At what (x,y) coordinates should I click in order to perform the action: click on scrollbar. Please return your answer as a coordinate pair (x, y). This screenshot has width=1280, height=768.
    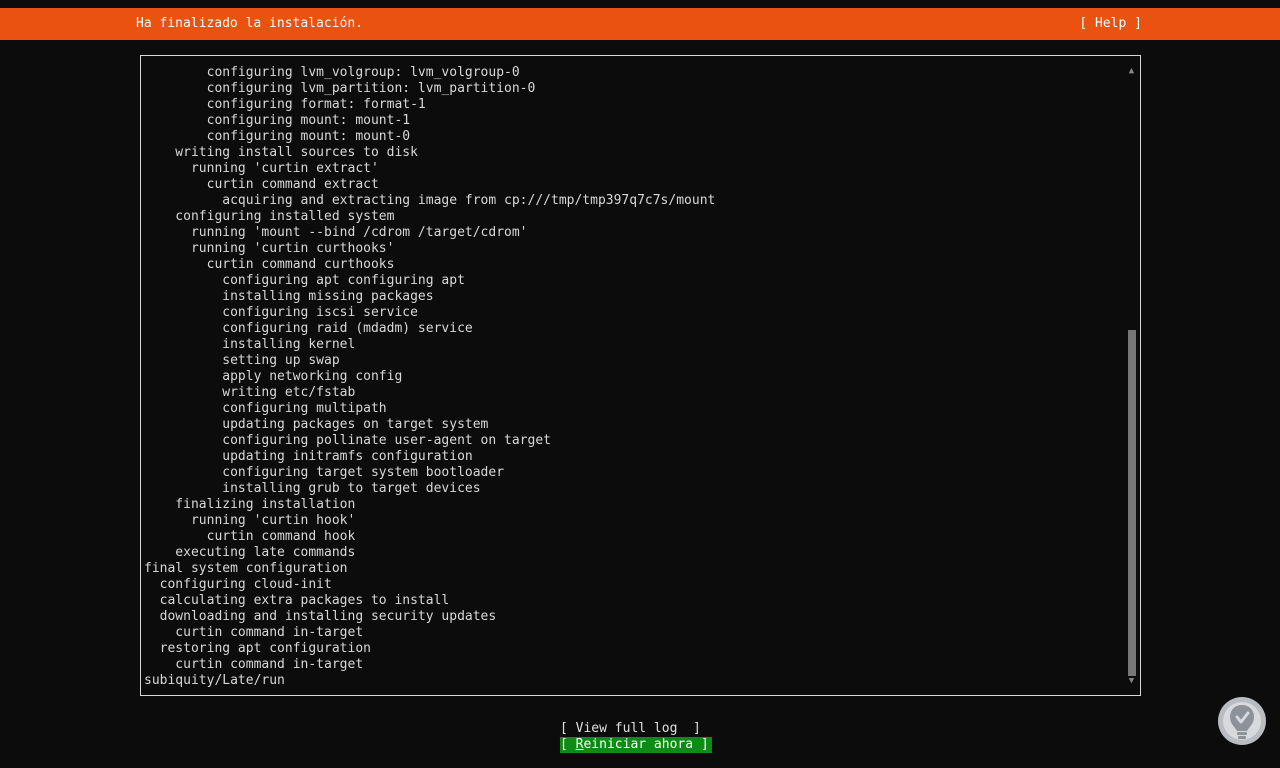
    Looking at the image, I should click on (1132, 378).